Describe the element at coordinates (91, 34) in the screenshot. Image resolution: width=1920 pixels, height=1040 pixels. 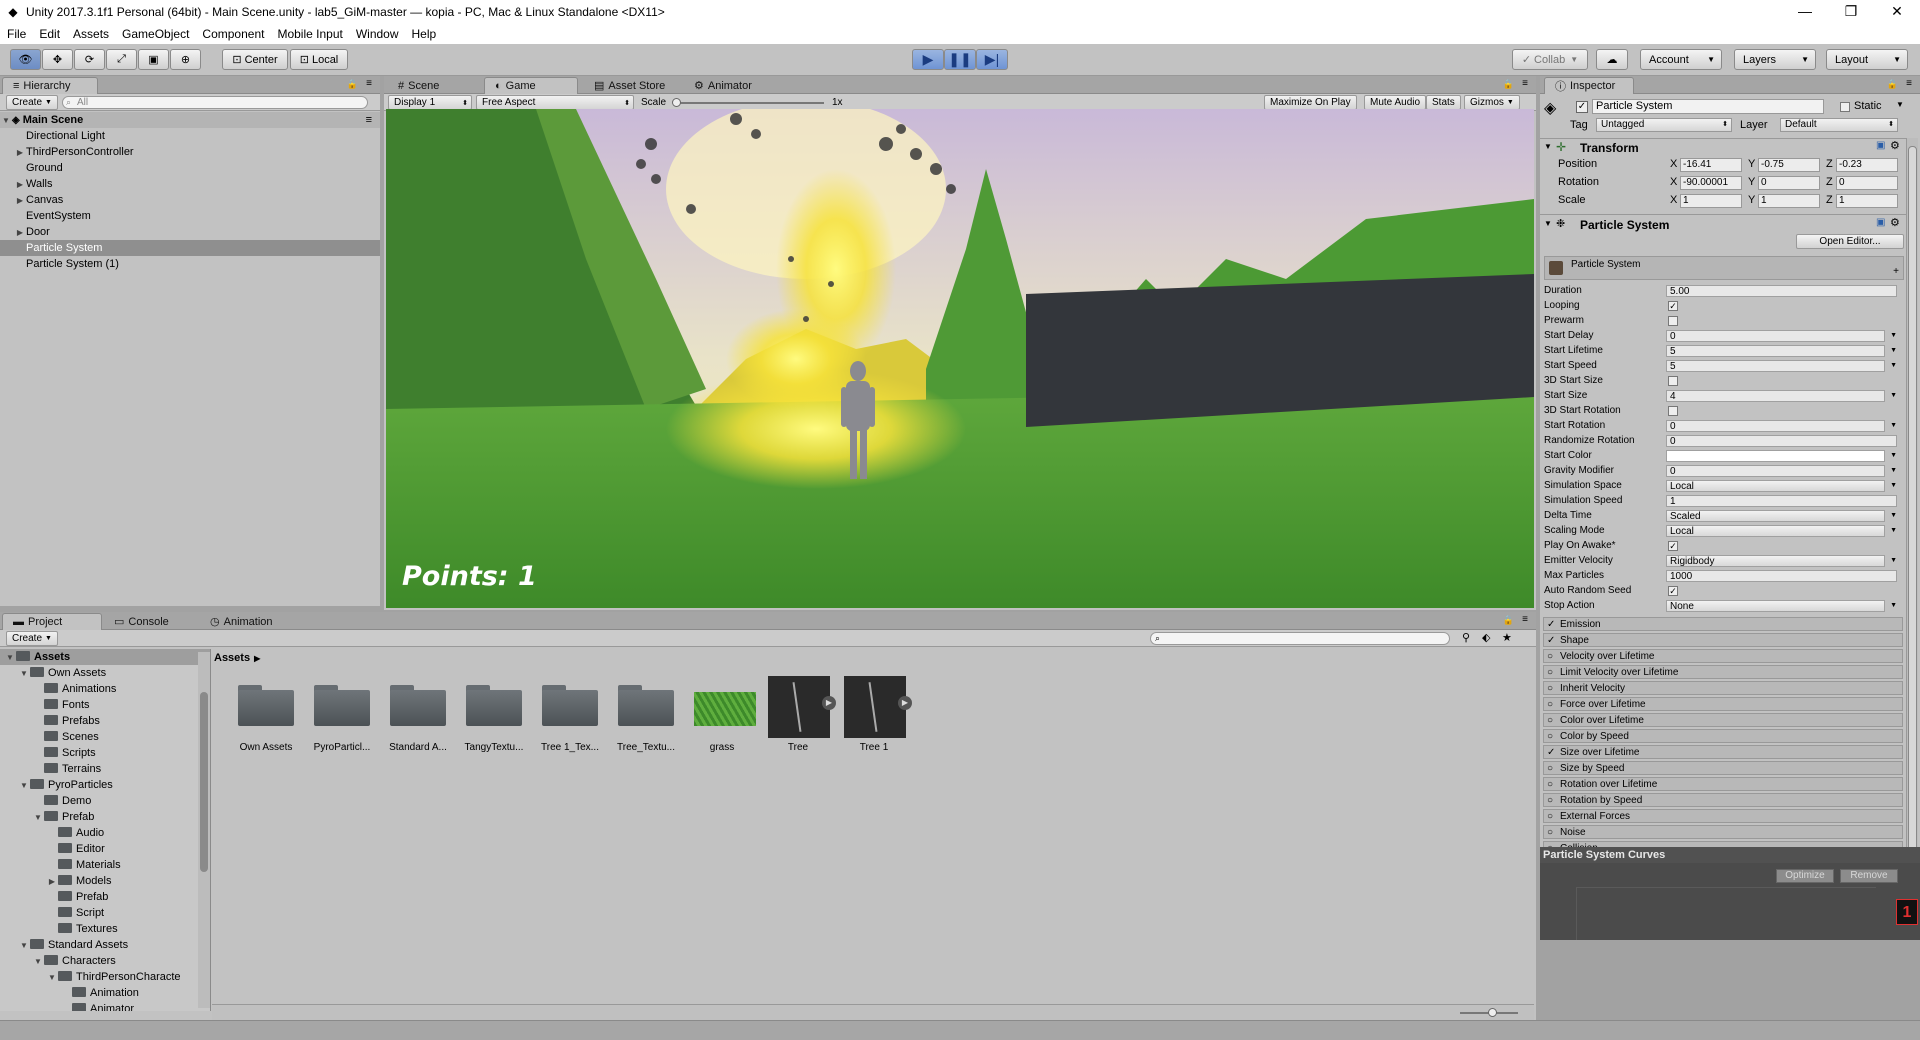
I see `menu-assets: Assets` at that location.